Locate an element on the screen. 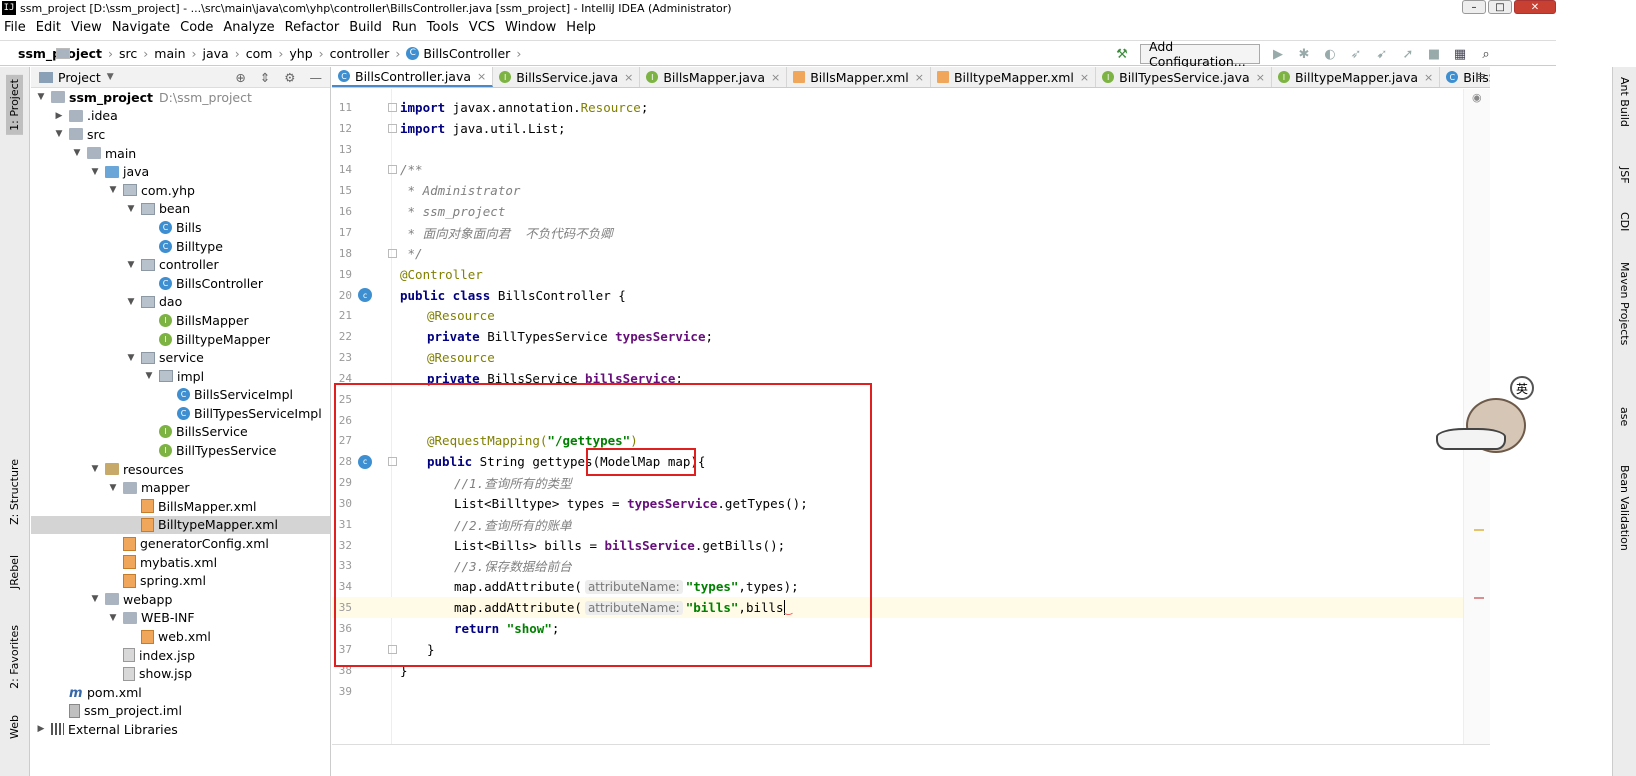 The width and height of the screenshot is (1636, 776). debug-icon: ✱ is located at coordinates (1304, 54).